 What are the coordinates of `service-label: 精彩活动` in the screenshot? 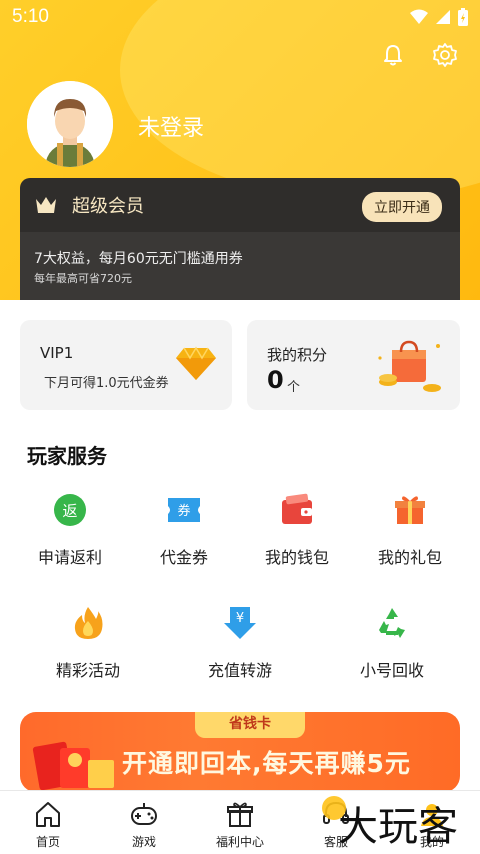 It's located at (87, 670).